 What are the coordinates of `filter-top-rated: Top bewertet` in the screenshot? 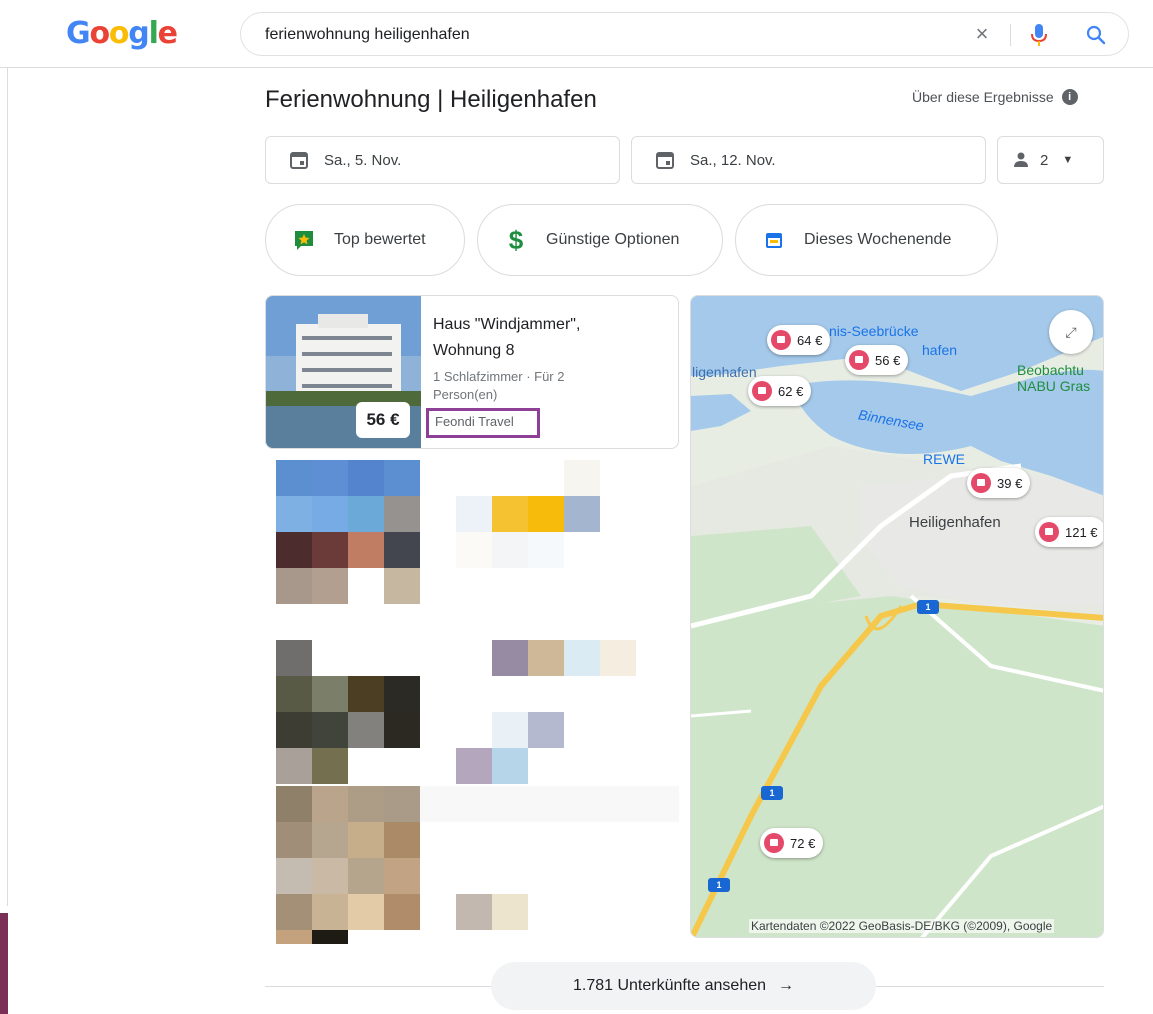 It's located at (365, 240).